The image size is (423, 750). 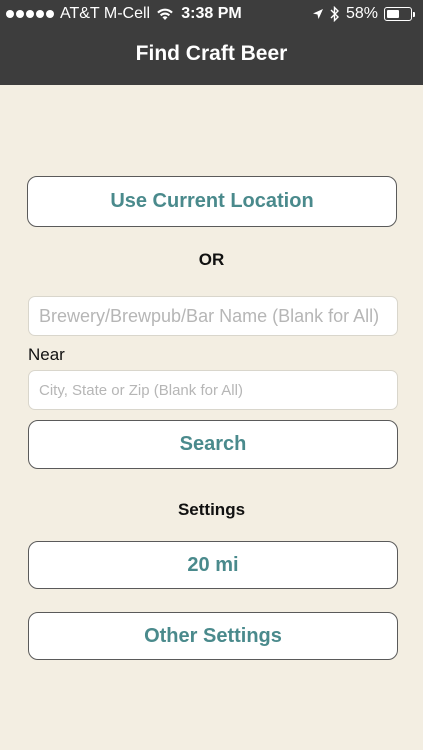 I want to click on use-current-location-button: Use Current Location, so click(x=212, y=201).